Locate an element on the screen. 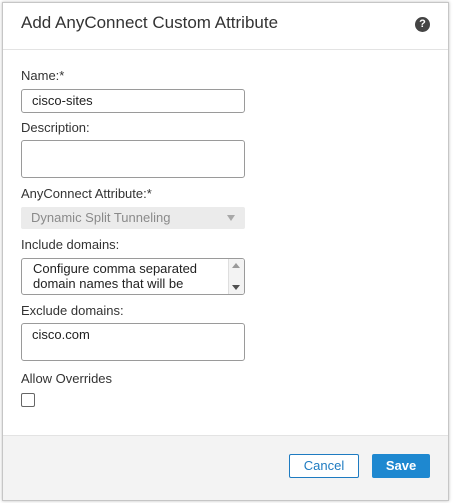  include-domains-label: Include domains: is located at coordinates (70, 244).